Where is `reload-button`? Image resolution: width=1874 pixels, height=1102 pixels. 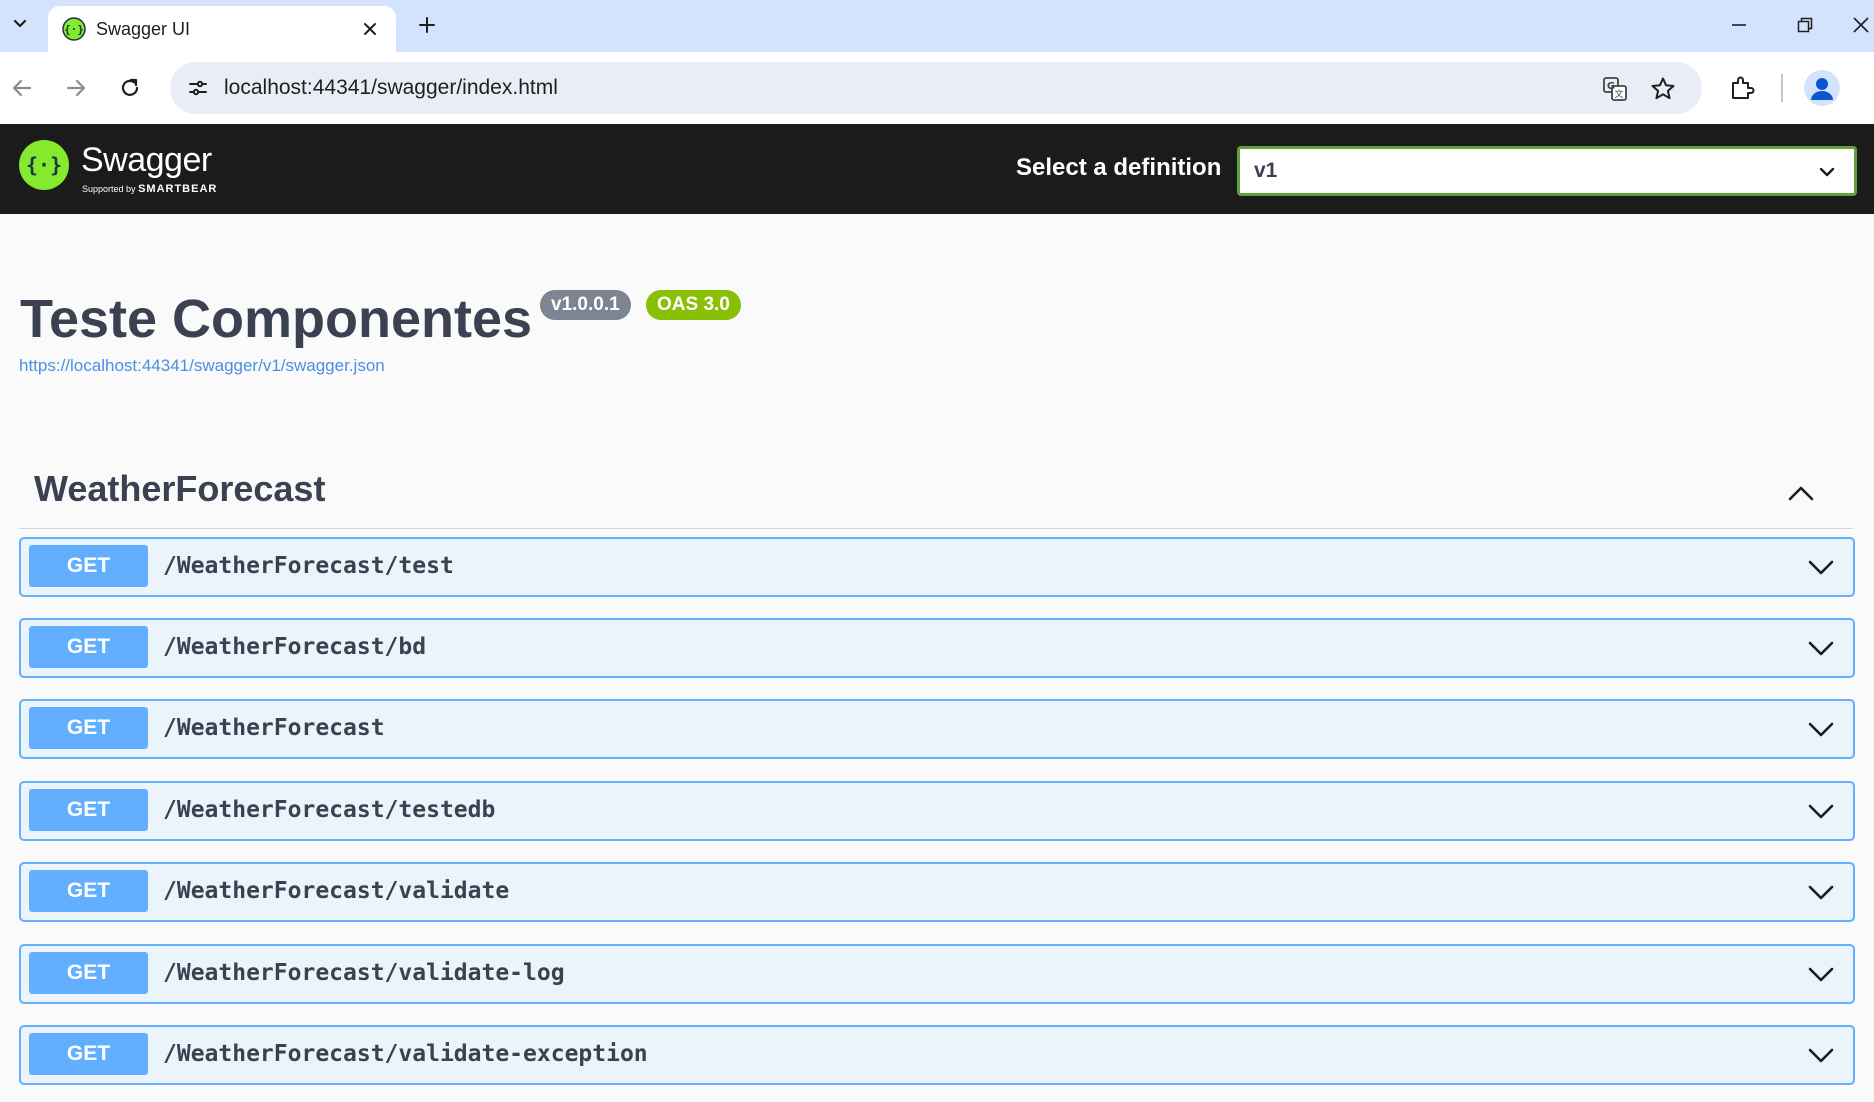 reload-button is located at coordinates (130, 88).